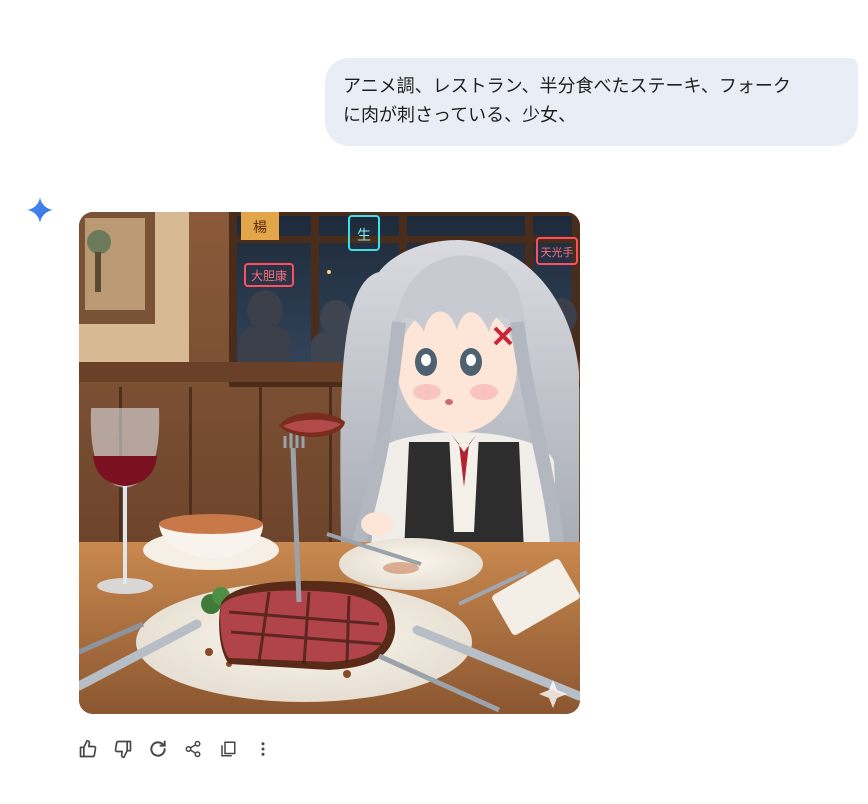  Describe the element at coordinates (192, 749) in the screenshot. I see `share-icon` at that location.